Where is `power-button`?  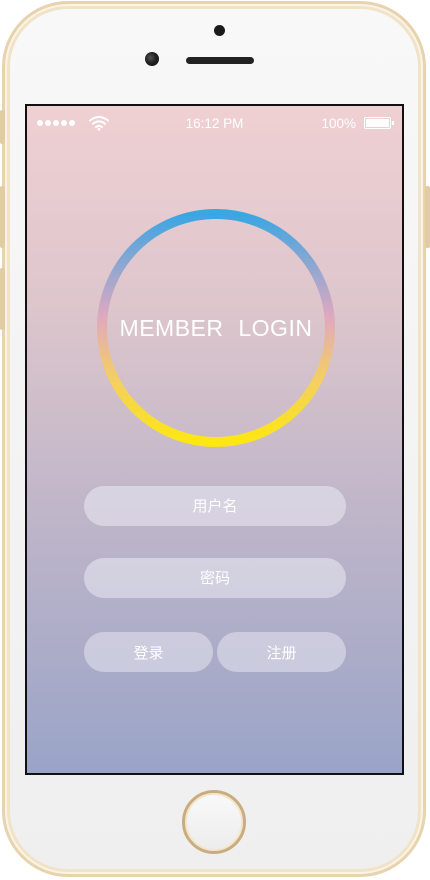 power-button is located at coordinates (427, 217).